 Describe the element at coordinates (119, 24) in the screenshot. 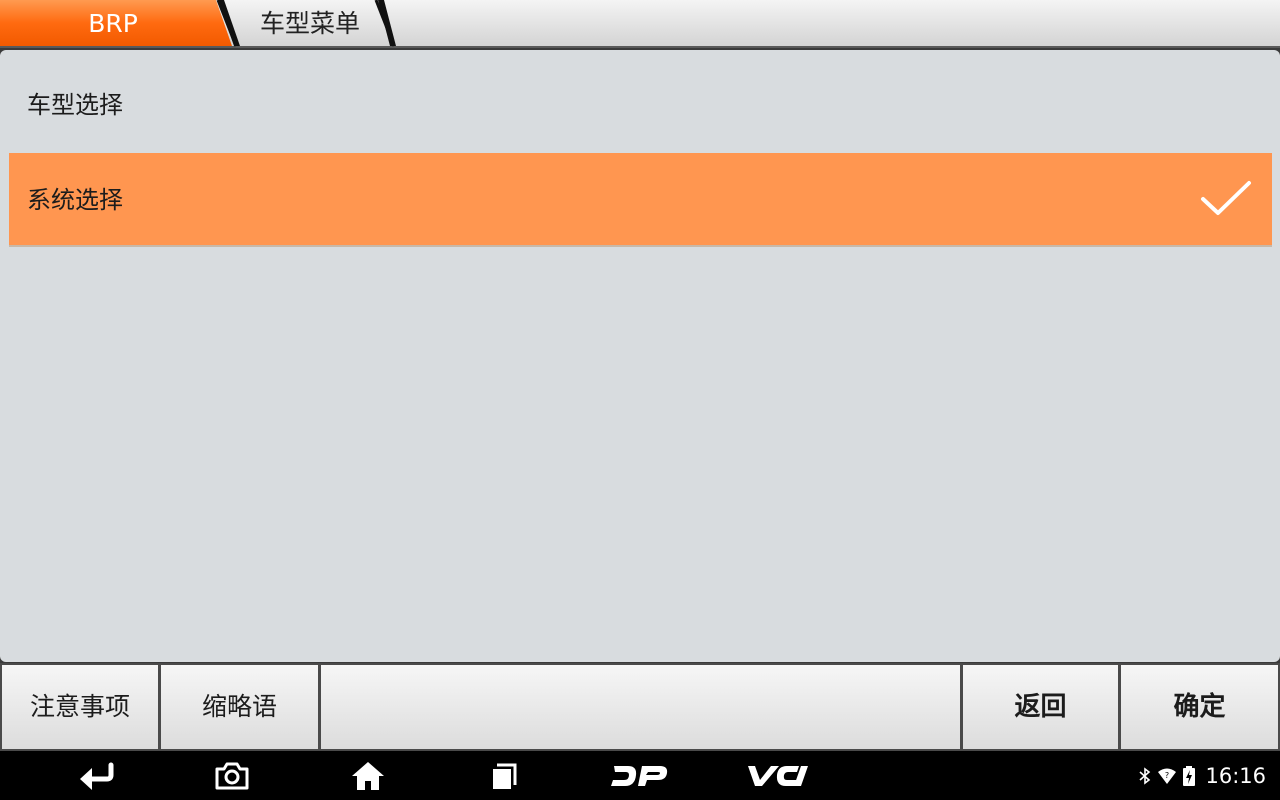

I see `breadcrumb-root: BRP` at that location.